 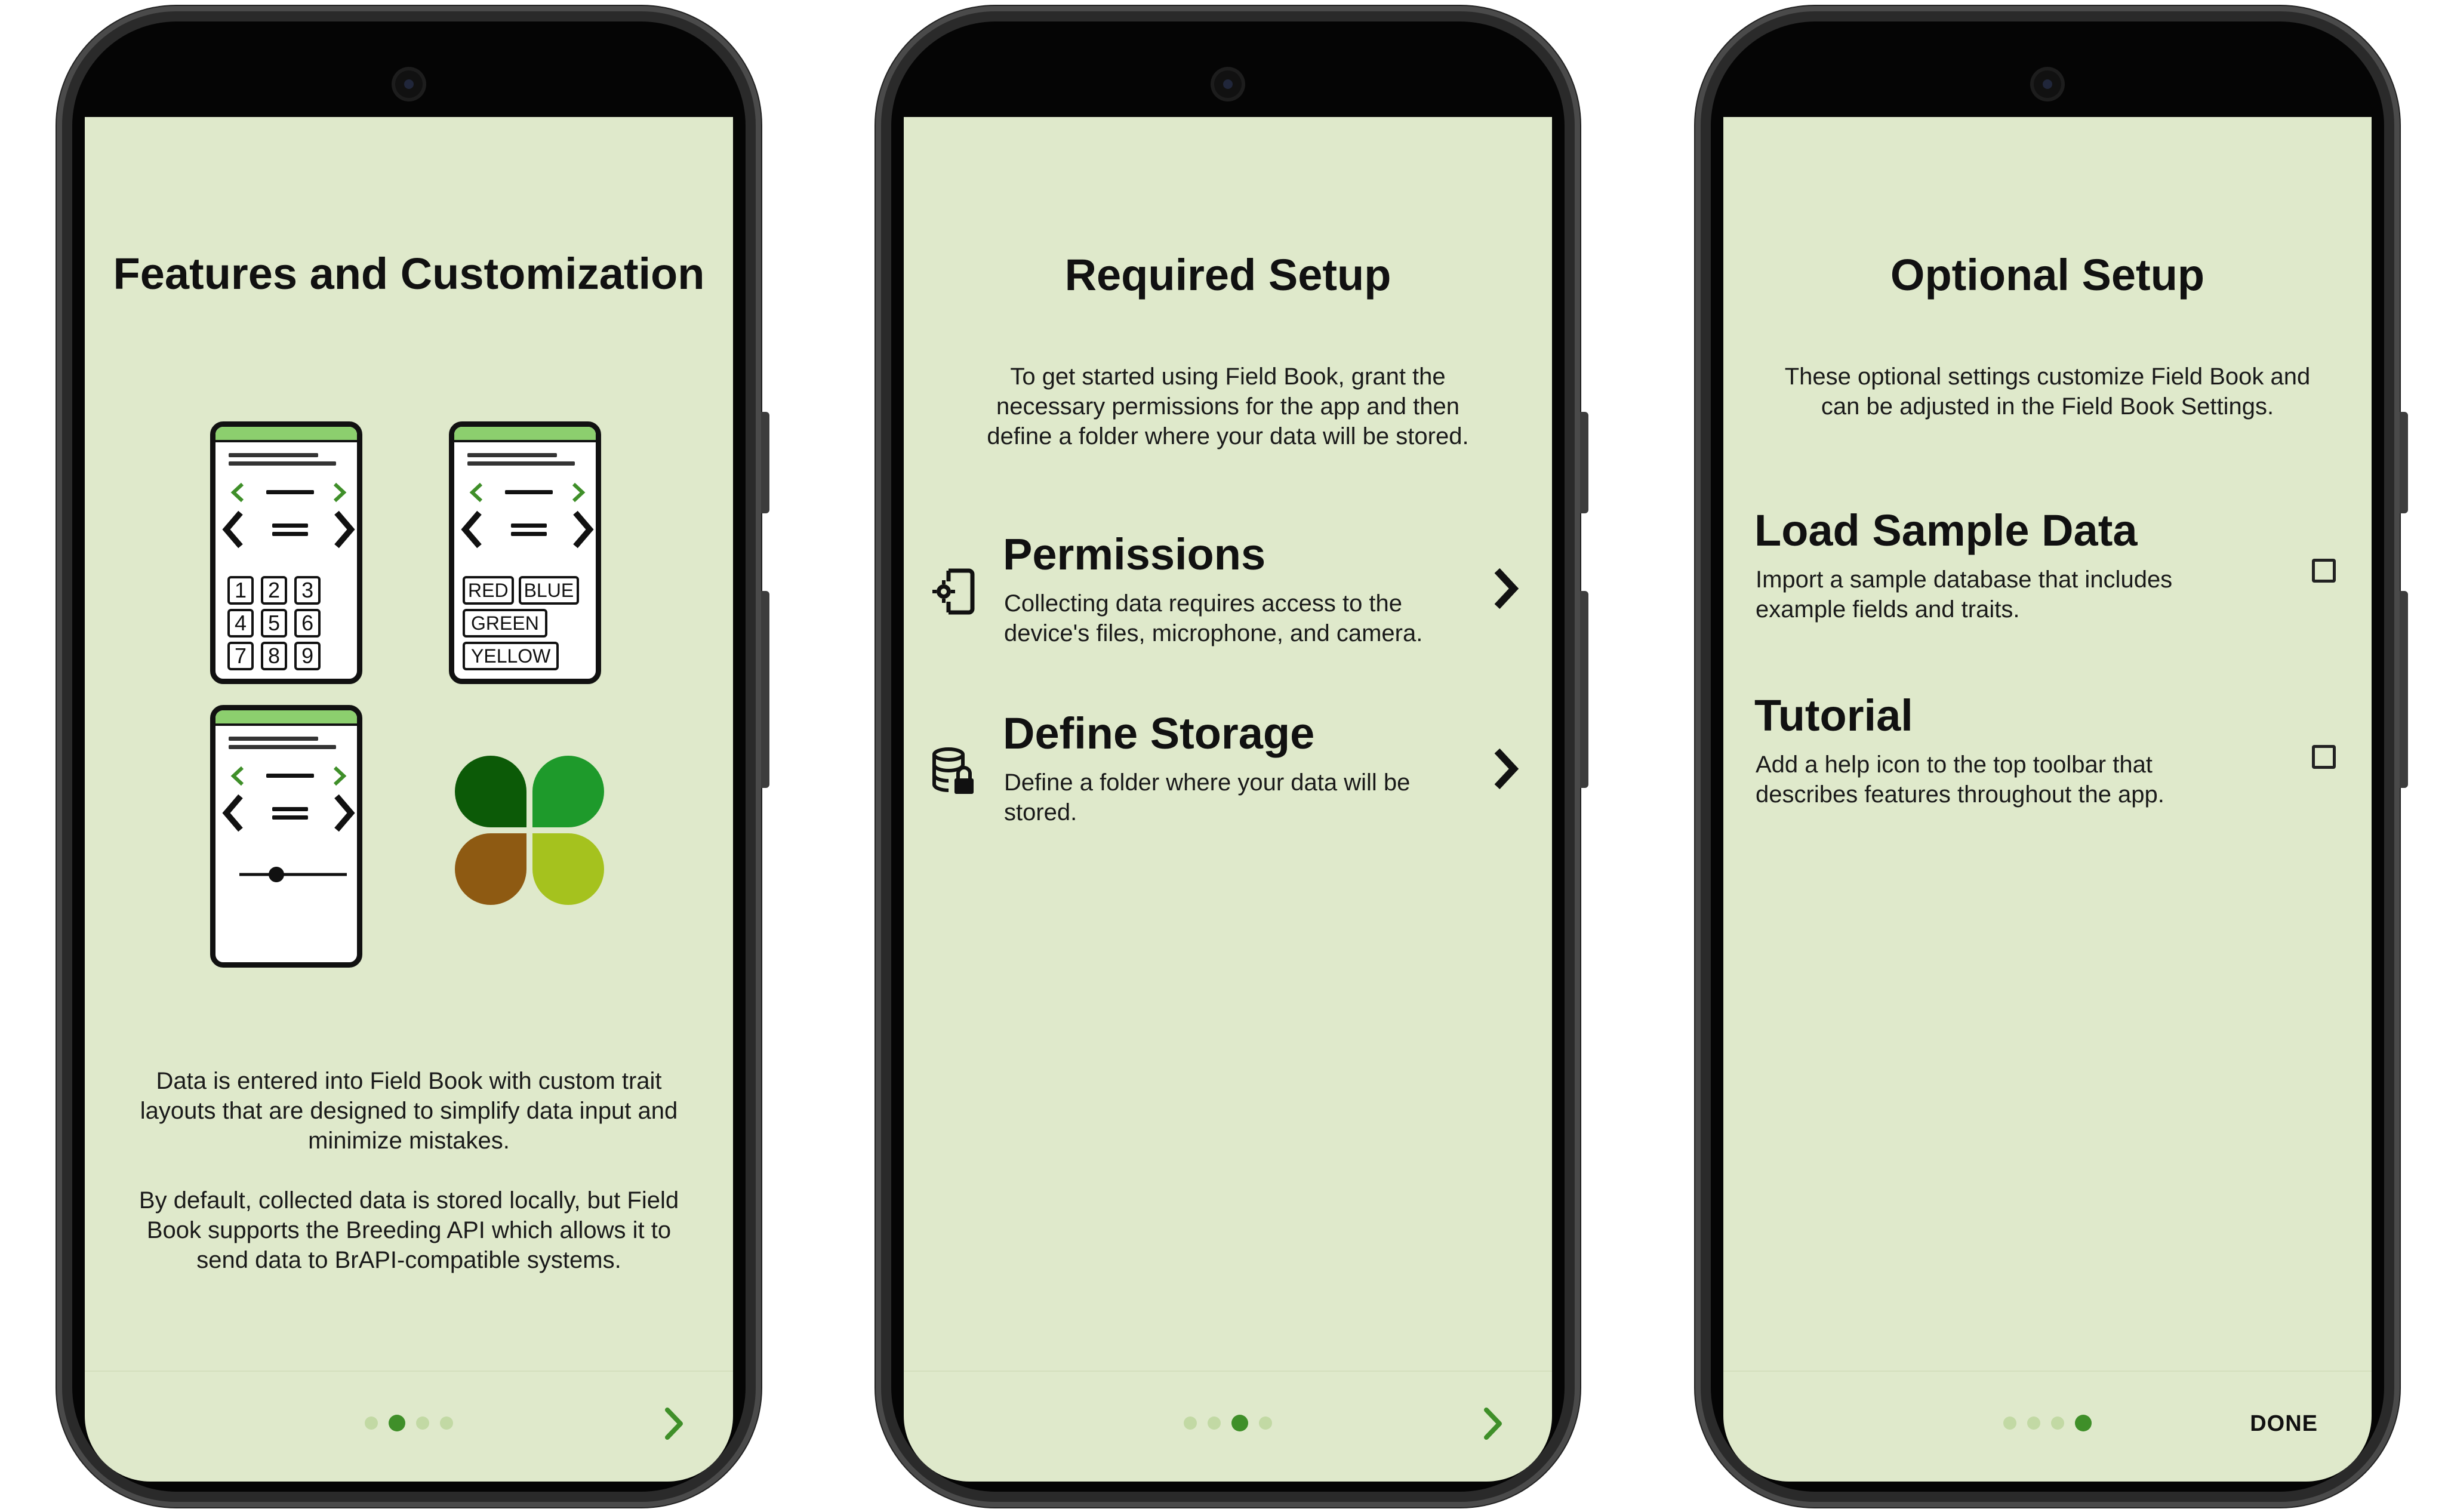 What do you see at coordinates (307, 623) in the screenshot?
I see `keypad-key: 6` at bounding box center [307, 623].